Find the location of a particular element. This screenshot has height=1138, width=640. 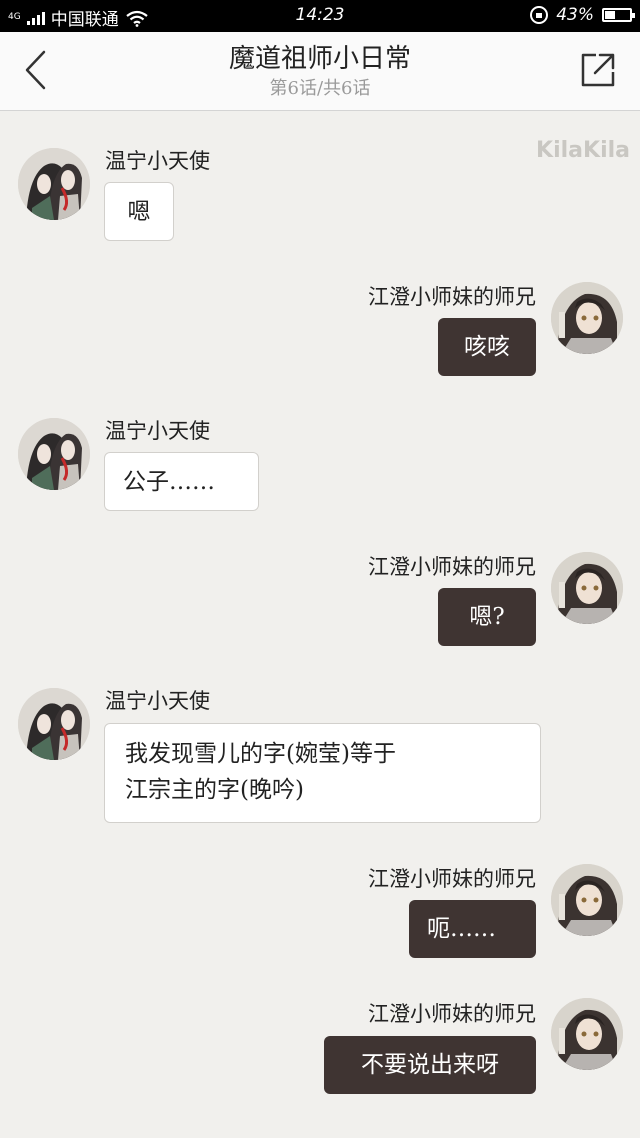

status-bar: 4G 中国联通 14:23 43% is located at coordinates (320, 16).